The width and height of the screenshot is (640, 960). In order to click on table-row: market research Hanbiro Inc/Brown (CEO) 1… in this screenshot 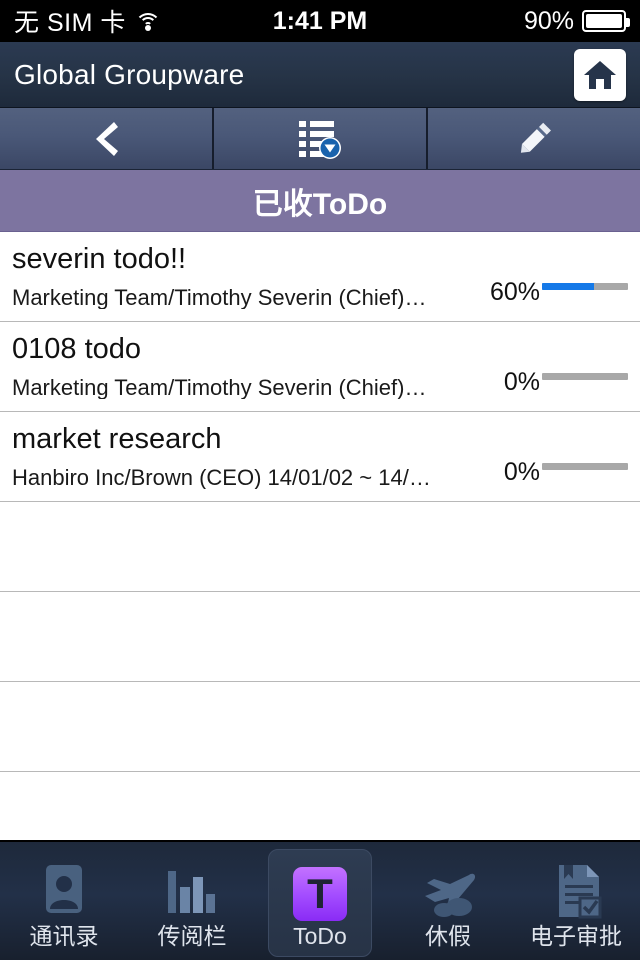, I will do `click(320, 457)`.